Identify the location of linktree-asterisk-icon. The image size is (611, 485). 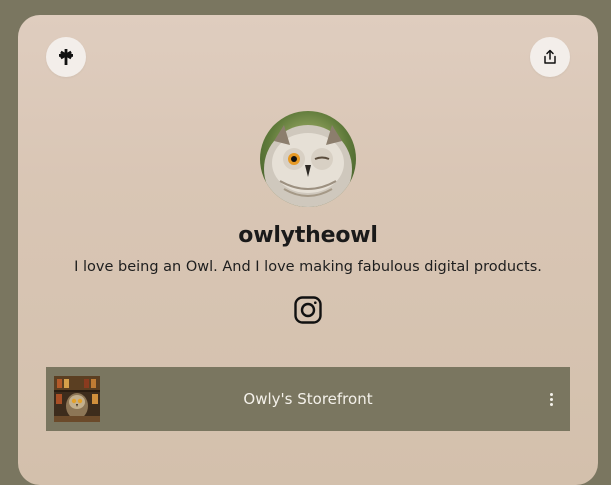
(66, 57).